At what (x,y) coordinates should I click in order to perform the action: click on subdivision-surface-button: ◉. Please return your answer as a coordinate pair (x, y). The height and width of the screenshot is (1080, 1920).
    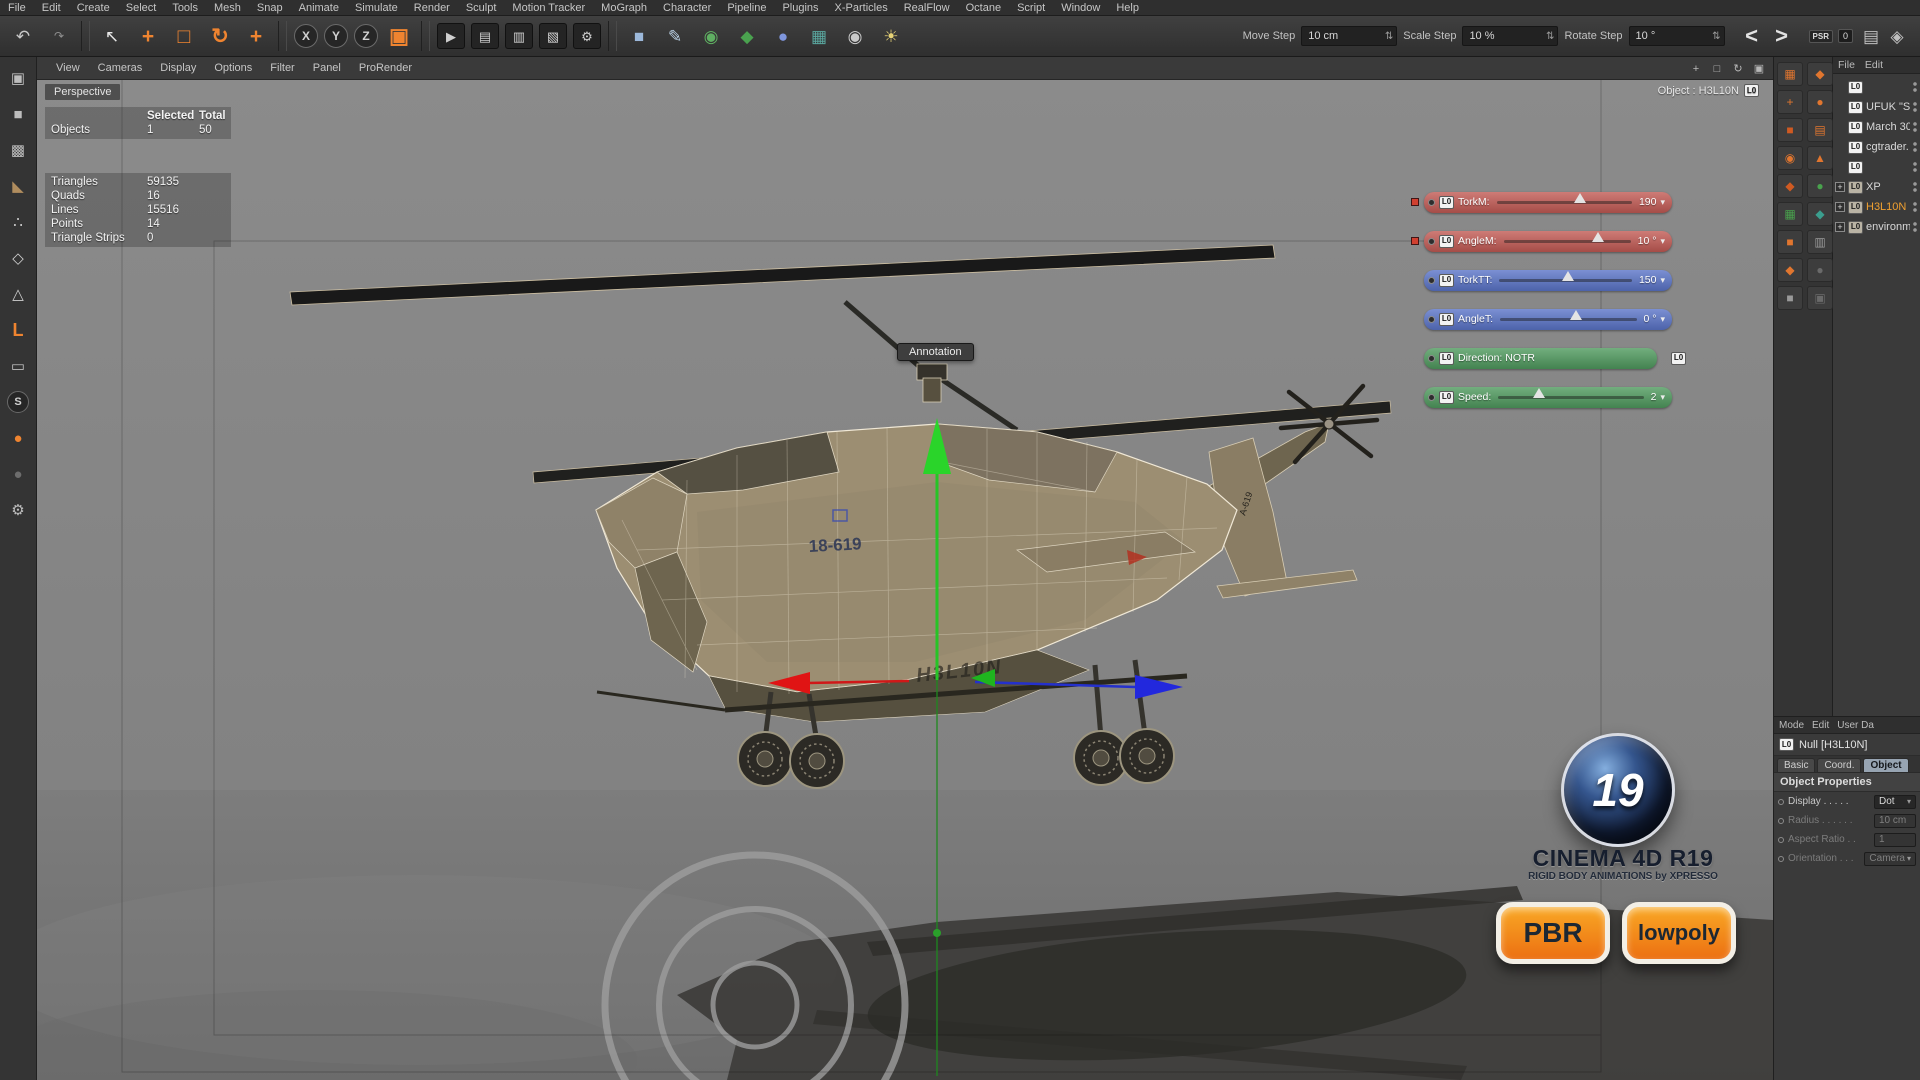
    Looking at the image, I should click on (711, 36).